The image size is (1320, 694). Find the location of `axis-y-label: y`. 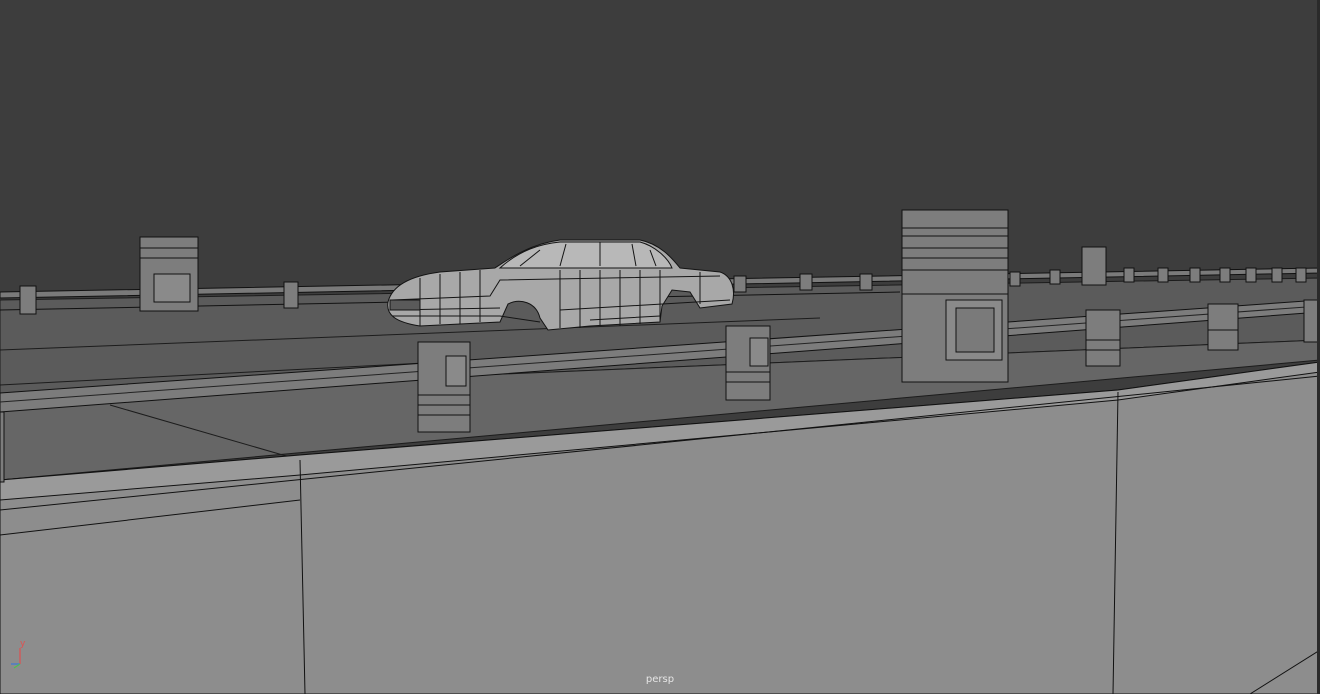

axis-y-label: y is located at coordinates (23, 644).